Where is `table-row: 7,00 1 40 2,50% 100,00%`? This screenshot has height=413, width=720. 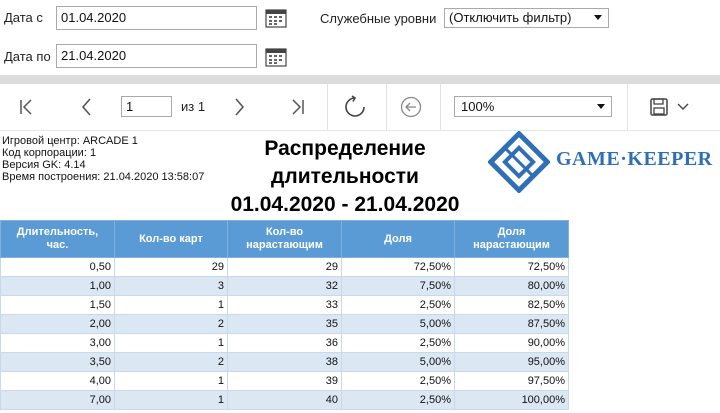 table-row: 7,00 1 40 2,50% 100,00% is located at coordinates (284, 400).